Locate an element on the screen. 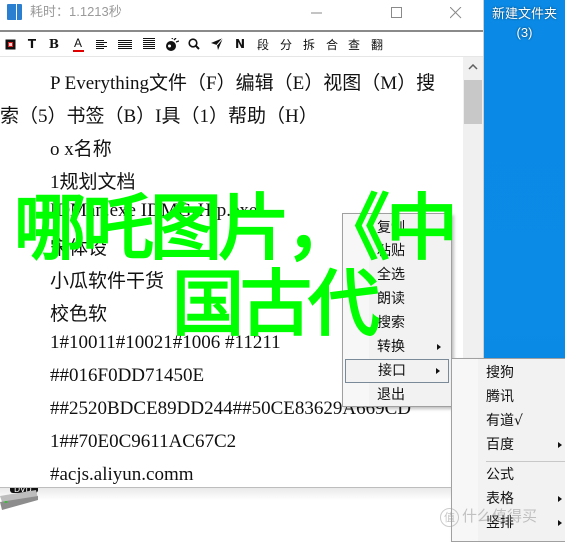 Image resolution: width=565 pixels, height=542 pixels. document-line: 小瓜软件干货 is located at coordinates (107, 281).